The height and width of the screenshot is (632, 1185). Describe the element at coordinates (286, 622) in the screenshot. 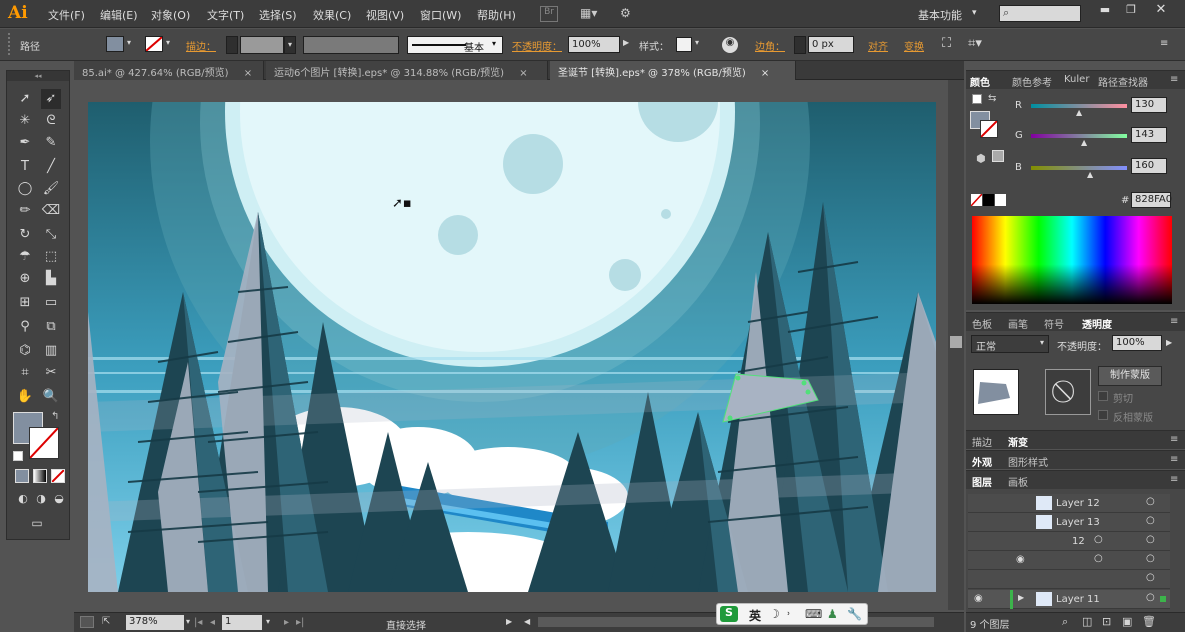

I see `next-artboard-icon: ▸` at that location.